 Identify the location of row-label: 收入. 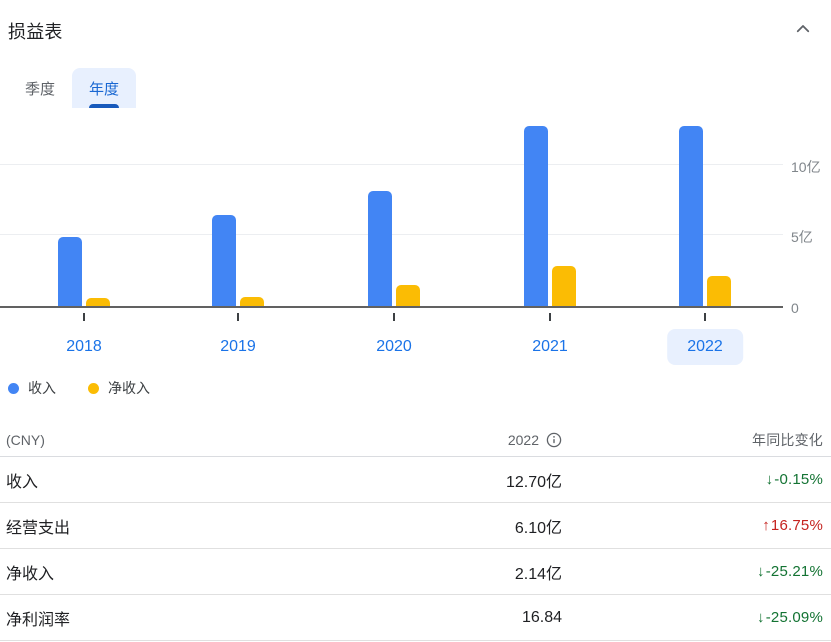
(22, 482).